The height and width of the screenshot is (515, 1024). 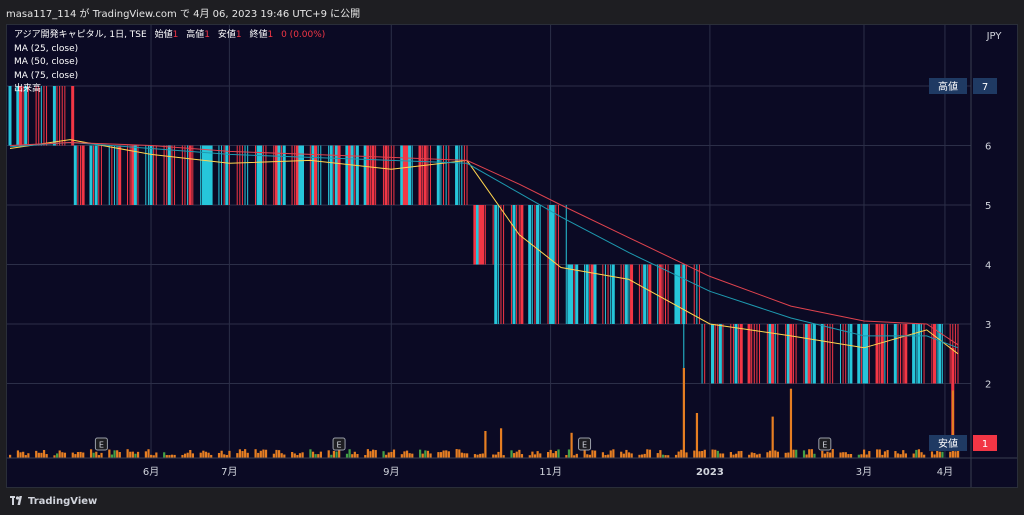 I want to click on tradingview-logo: TradingView, so click(x=53, y=501).